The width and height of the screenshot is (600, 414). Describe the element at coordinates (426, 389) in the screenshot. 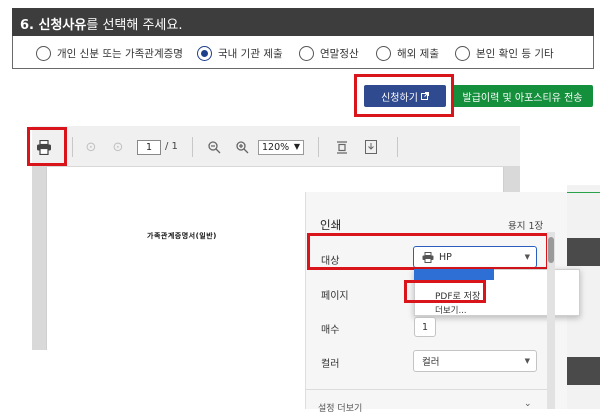

I see `dialog-divider` at that location.